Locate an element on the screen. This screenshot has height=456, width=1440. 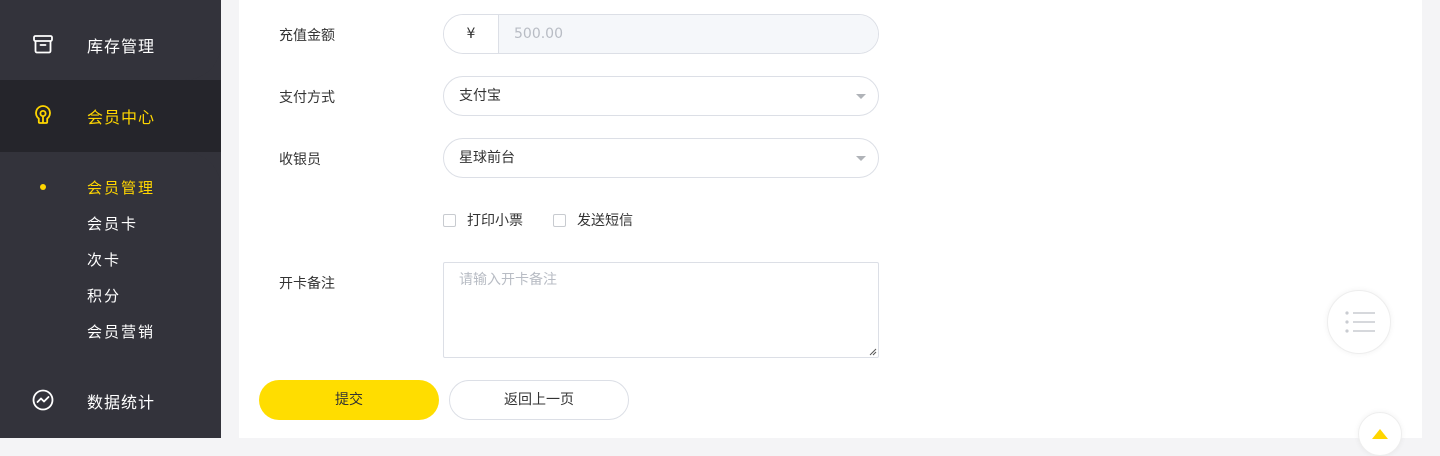
submit-button: 提交 is located at coordinates (349, 400).